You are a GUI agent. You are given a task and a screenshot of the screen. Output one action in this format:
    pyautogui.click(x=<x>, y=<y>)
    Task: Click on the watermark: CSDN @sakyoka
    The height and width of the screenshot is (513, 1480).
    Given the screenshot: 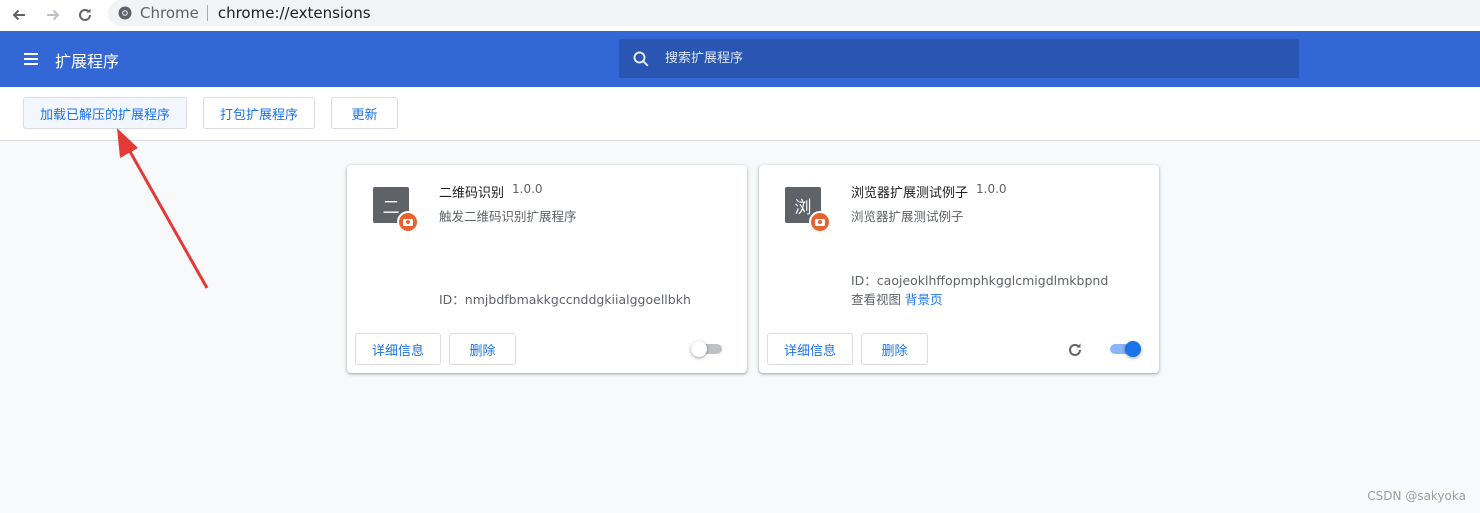 What is the action you would take?
    pyautogui.click(x=1416, y=496)
    